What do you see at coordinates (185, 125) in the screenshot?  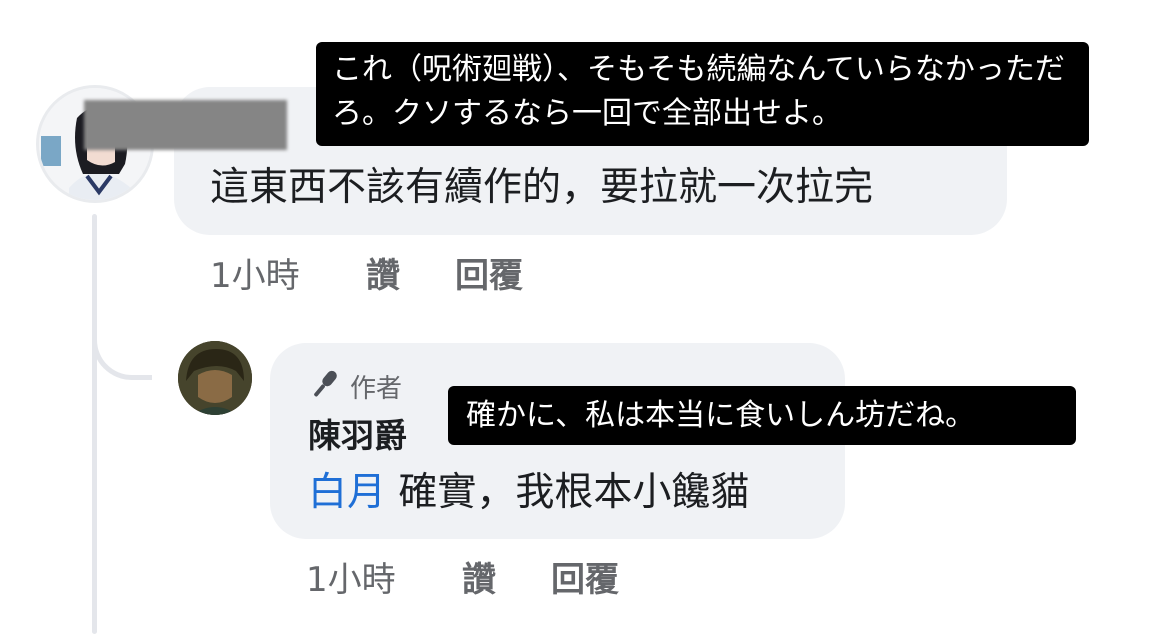 I see `redacted-username` at bounding box center [185, 125].